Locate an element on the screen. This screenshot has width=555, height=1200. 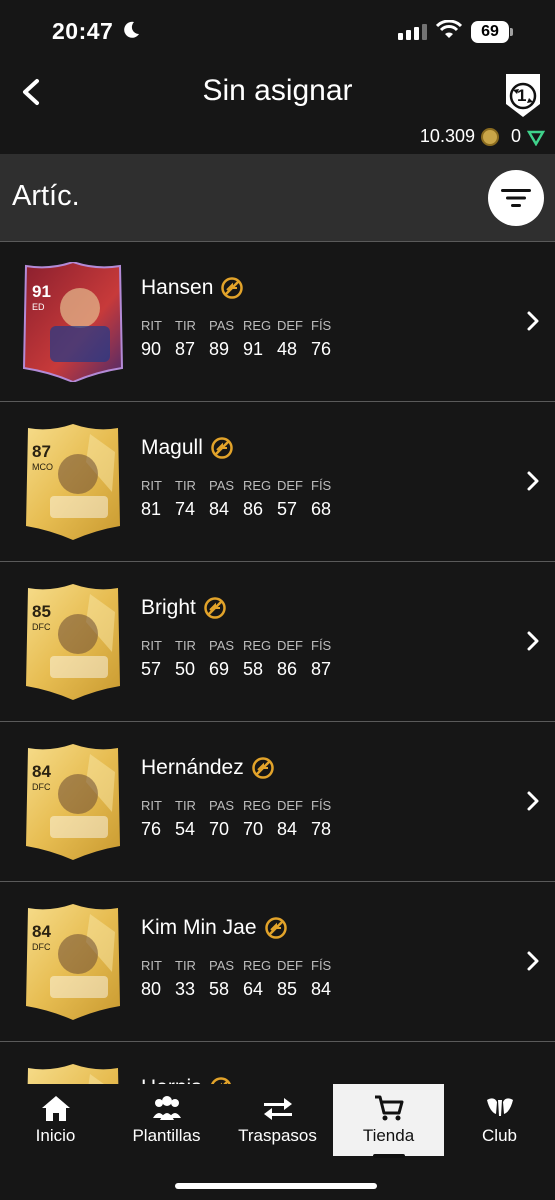
stat-column: RIT 81 is located at coordinates (157, 499).